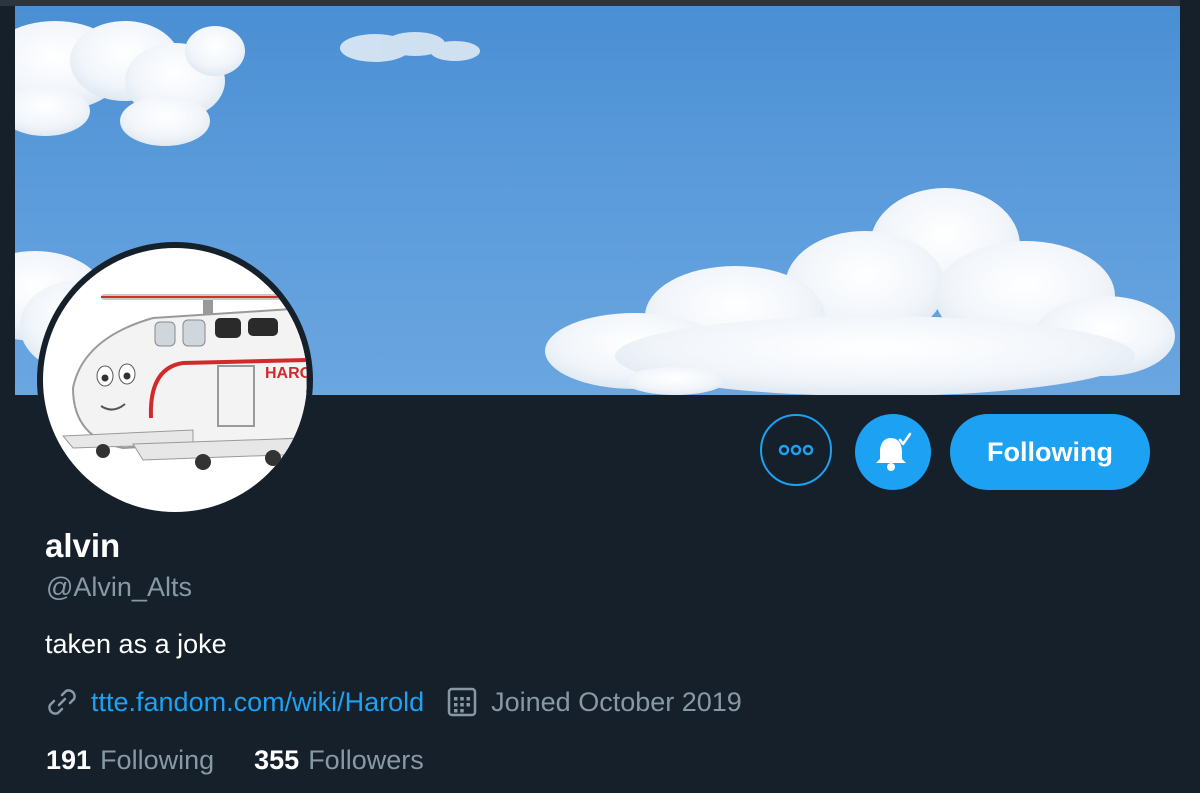 The width and height of the screenshot is (1200, 793). Describe the element at coordinates (83, 545) in the screenshot. I see `display-name: alvin` at that location.